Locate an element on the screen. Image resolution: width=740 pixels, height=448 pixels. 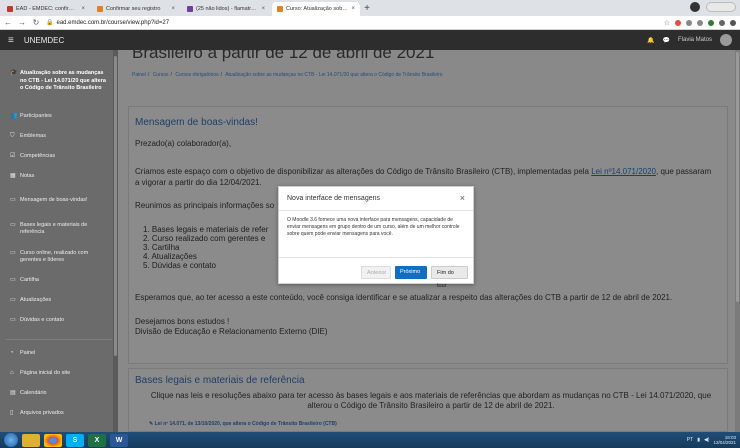
drawer-item-competencias: ☑ Competências is located at coordinates (32, 156).